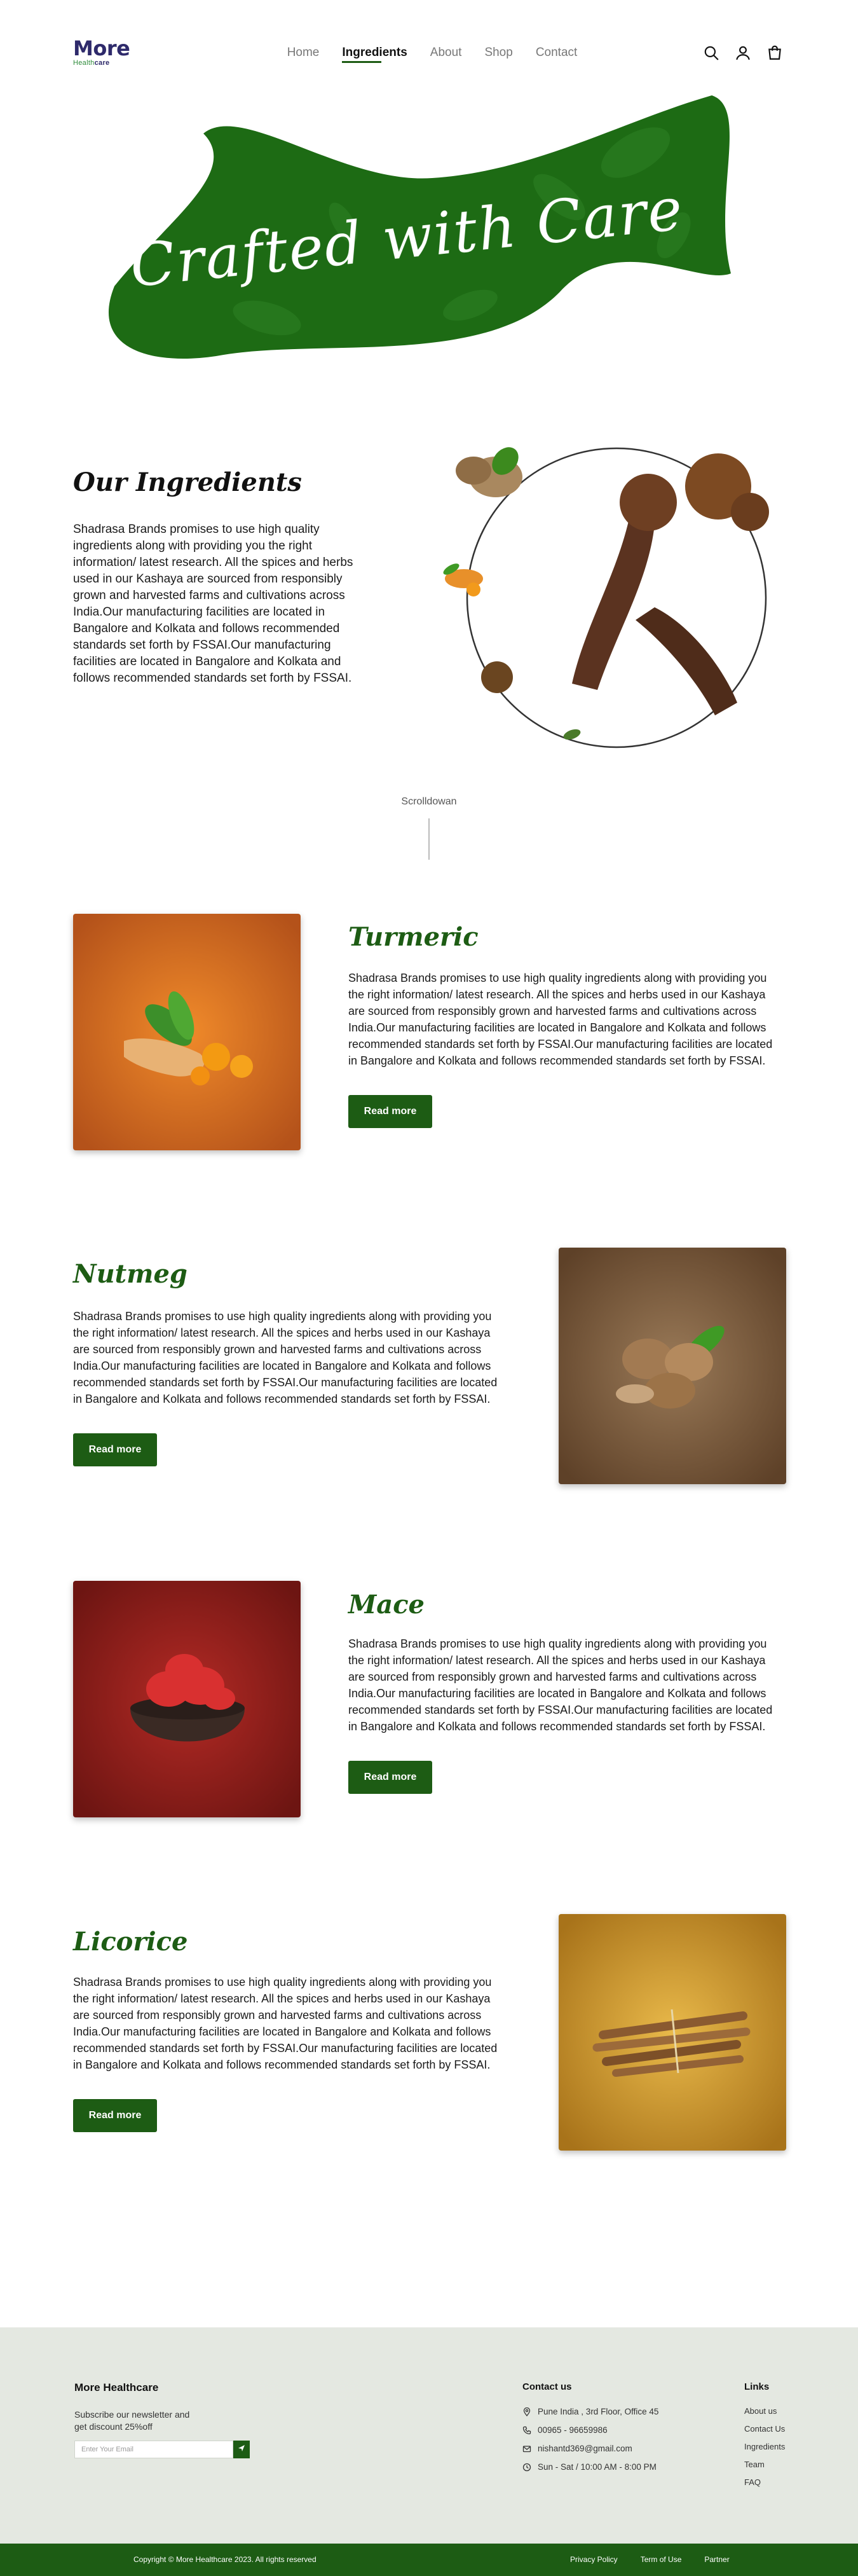  I want to click on contact-phone-text: 00965 - 96659986, so click(573, 2430).